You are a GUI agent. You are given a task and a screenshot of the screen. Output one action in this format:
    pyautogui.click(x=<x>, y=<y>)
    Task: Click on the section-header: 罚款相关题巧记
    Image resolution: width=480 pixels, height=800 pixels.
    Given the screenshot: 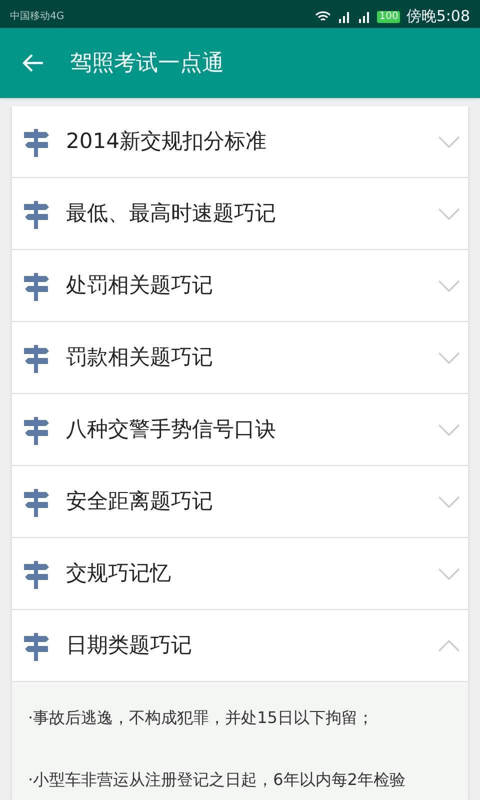 What is the action you would take?
    pyautogui.click(x=240, y=358)
    